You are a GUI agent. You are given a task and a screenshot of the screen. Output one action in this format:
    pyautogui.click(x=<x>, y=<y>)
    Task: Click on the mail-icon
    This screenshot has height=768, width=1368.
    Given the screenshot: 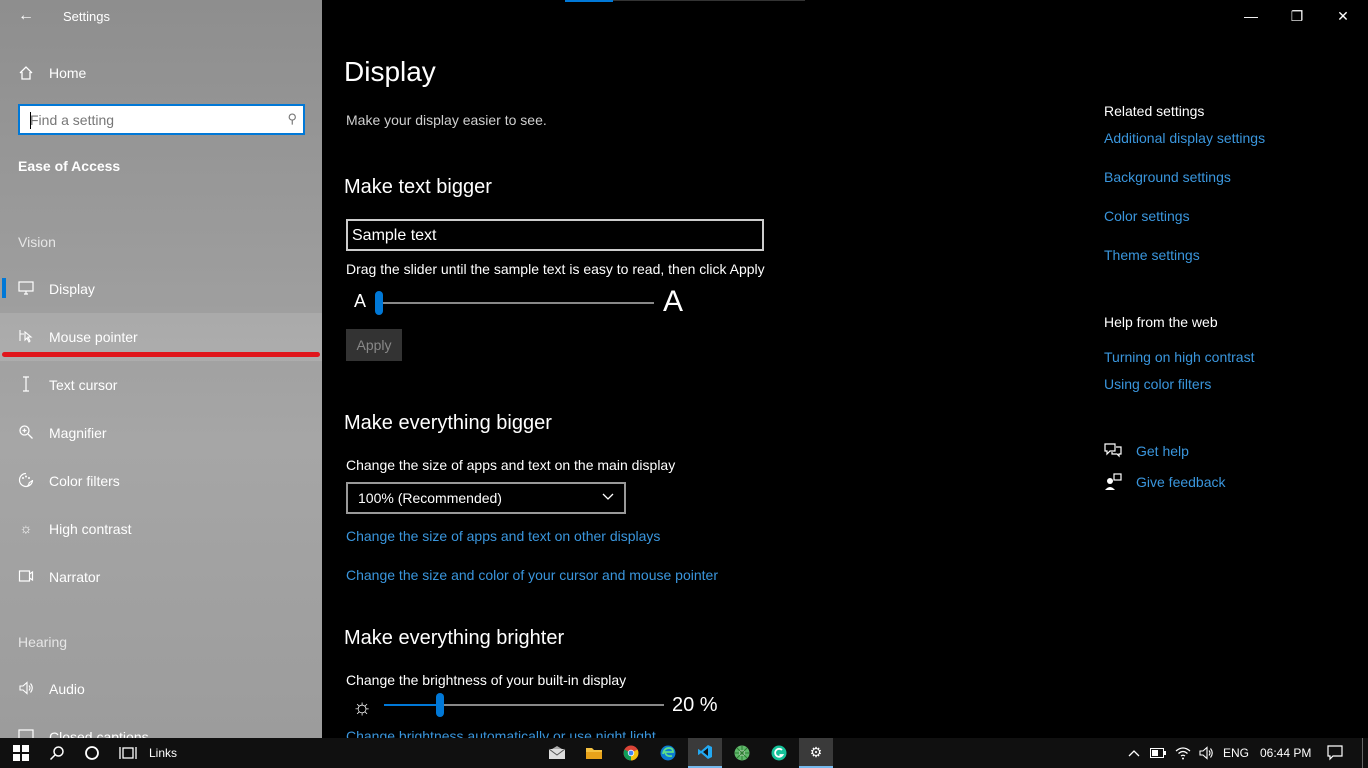 What is the action you would take?
    pyautogui.click(x=557, y=753)
    